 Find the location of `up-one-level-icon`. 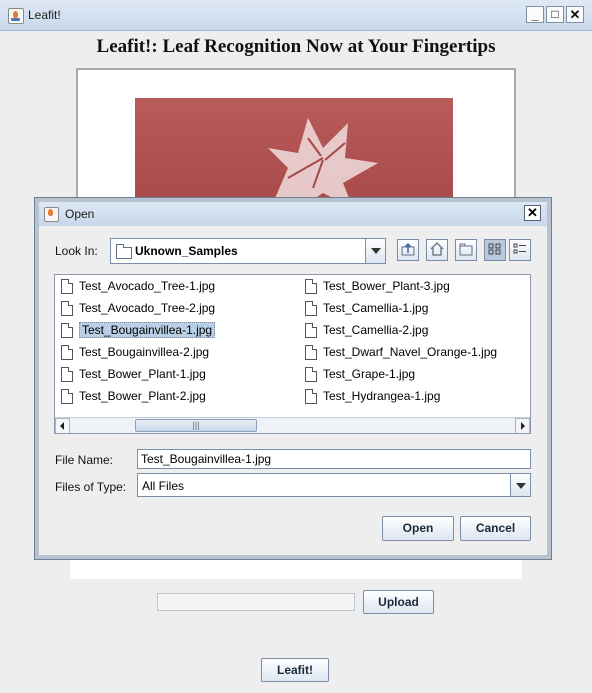

up-one-level-icon is located at coordinates (408, 250).